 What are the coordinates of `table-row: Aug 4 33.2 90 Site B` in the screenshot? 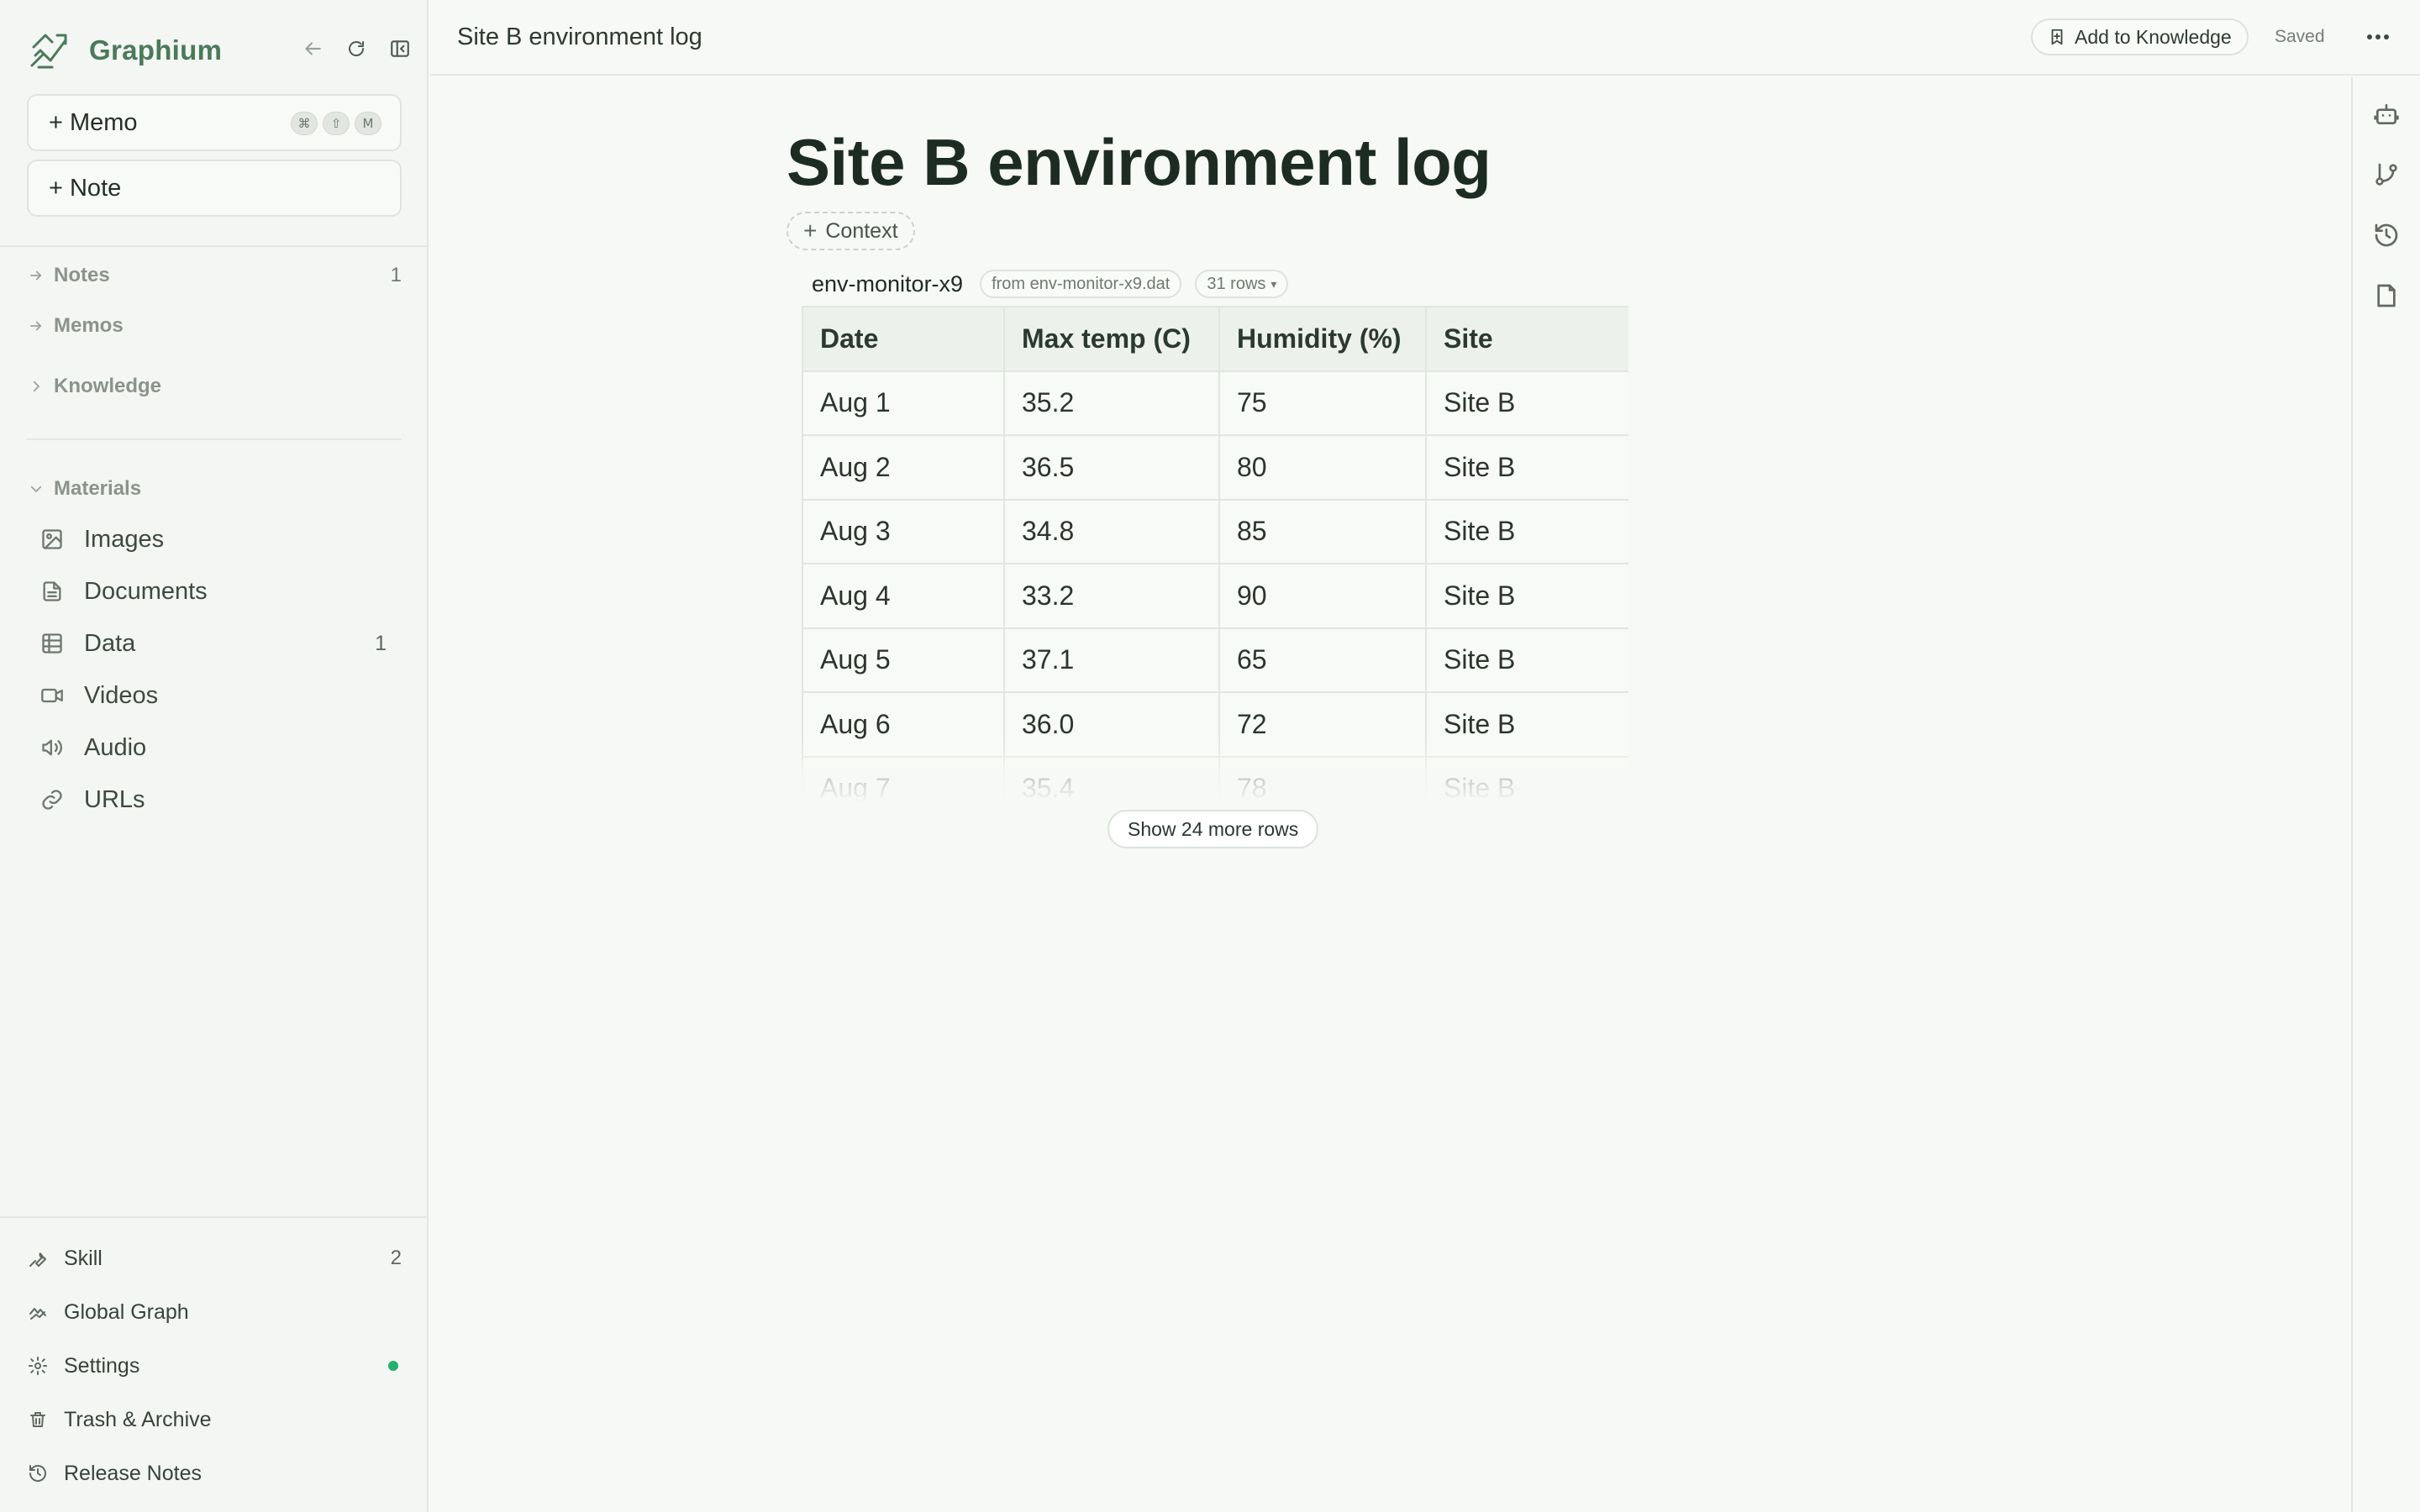 It's located at (1215, 596).